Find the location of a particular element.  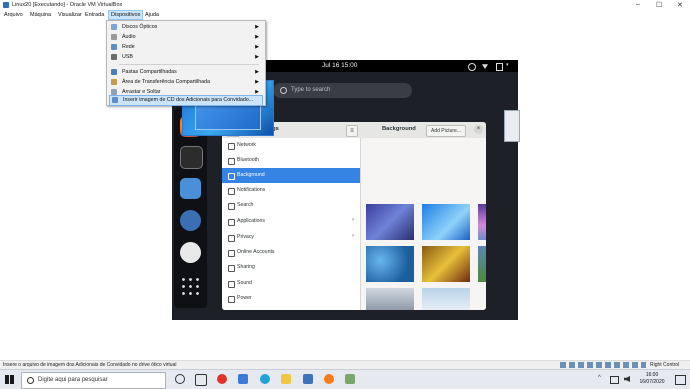

sound-icon is located at coordinates (231, 284).